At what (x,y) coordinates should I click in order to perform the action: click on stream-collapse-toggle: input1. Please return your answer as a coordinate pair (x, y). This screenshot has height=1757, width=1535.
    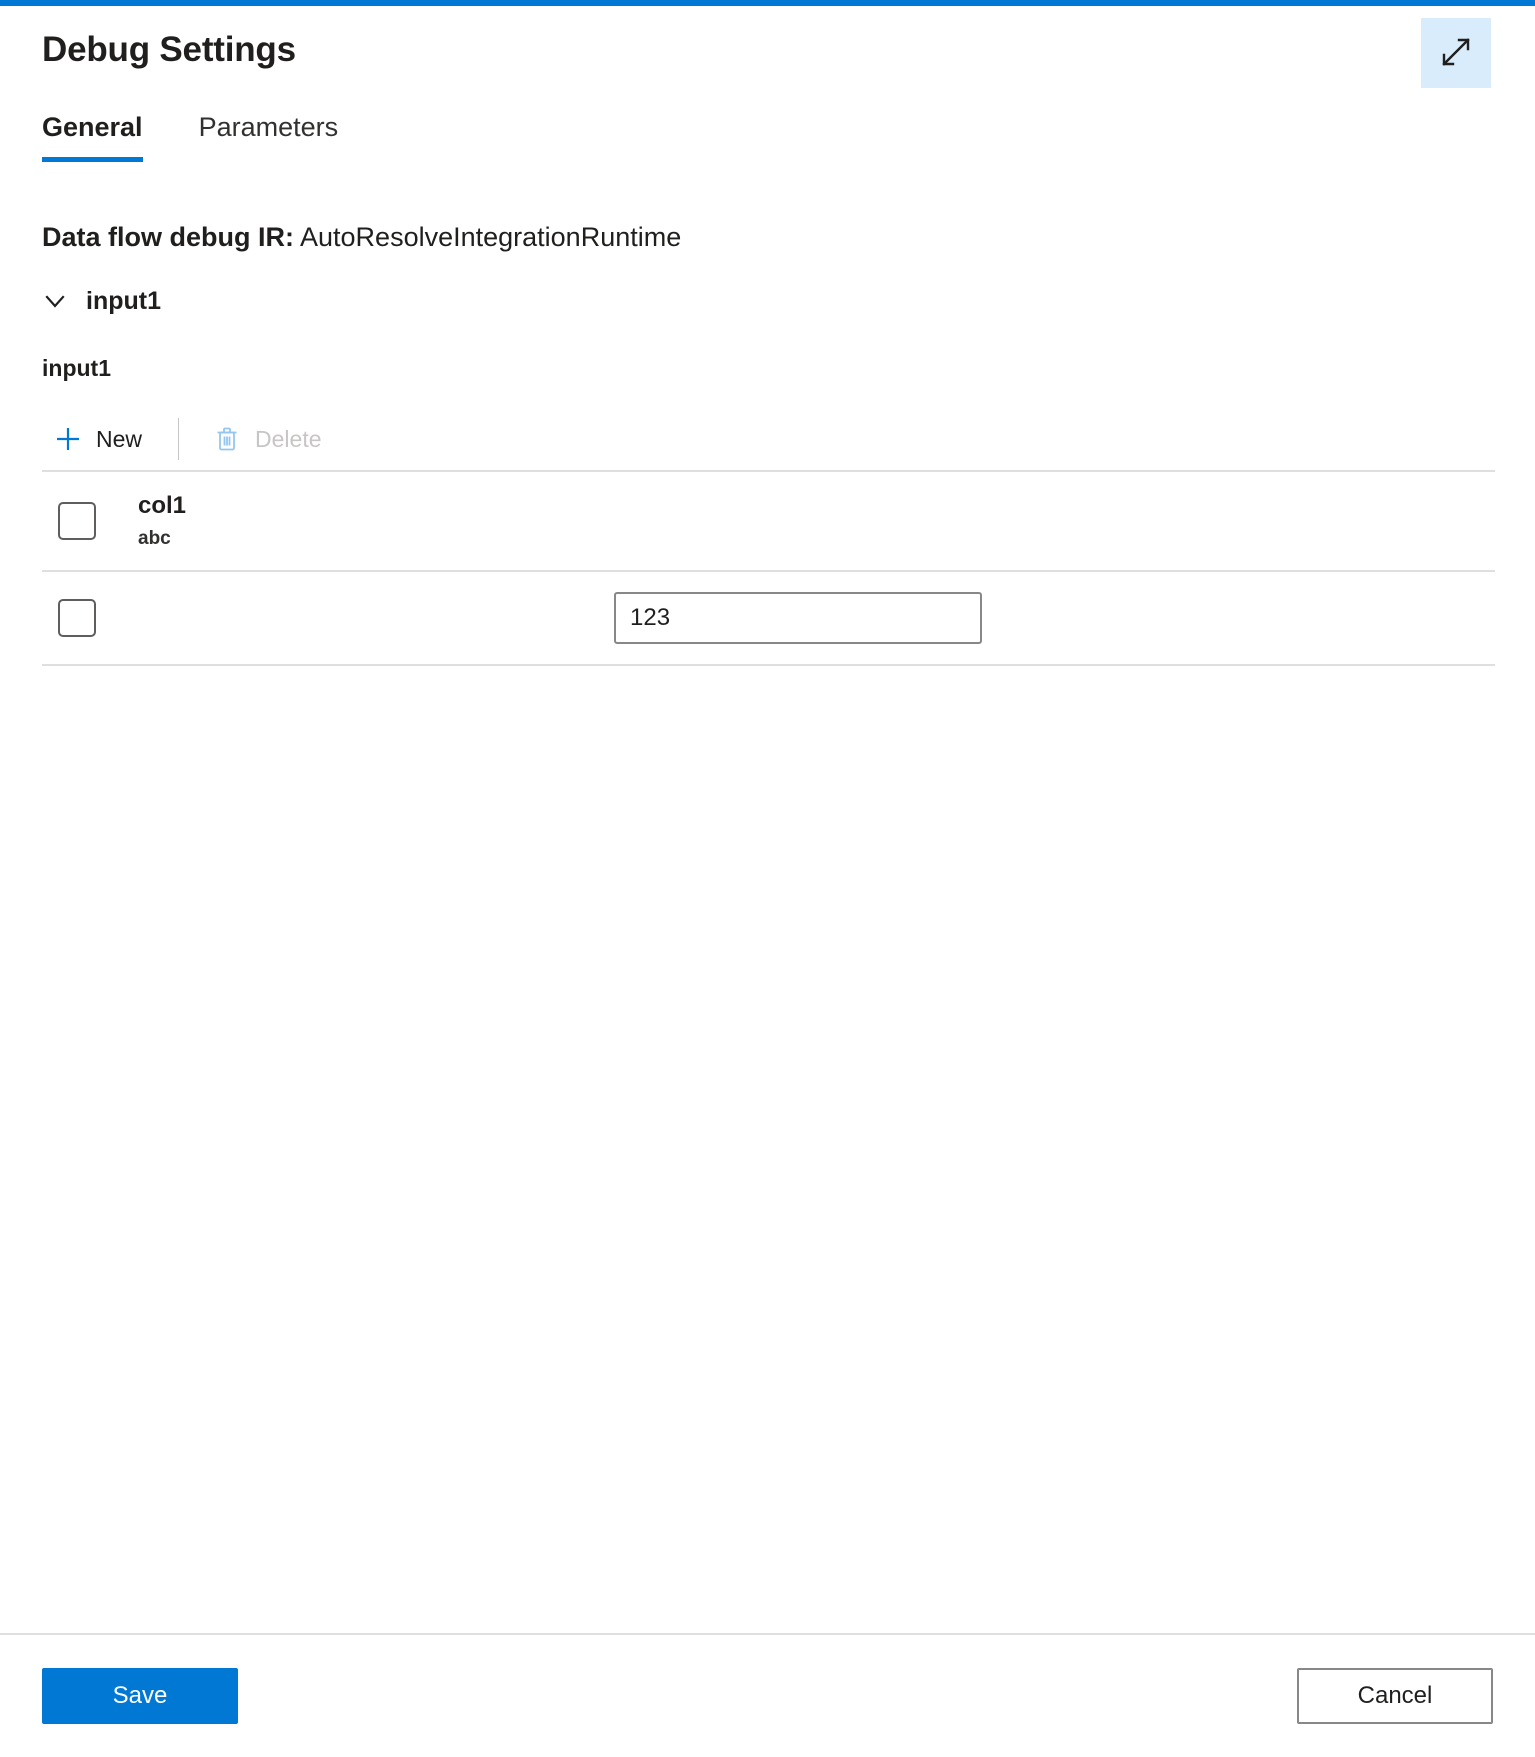
    Looking at the image, I should click on (101, 301).